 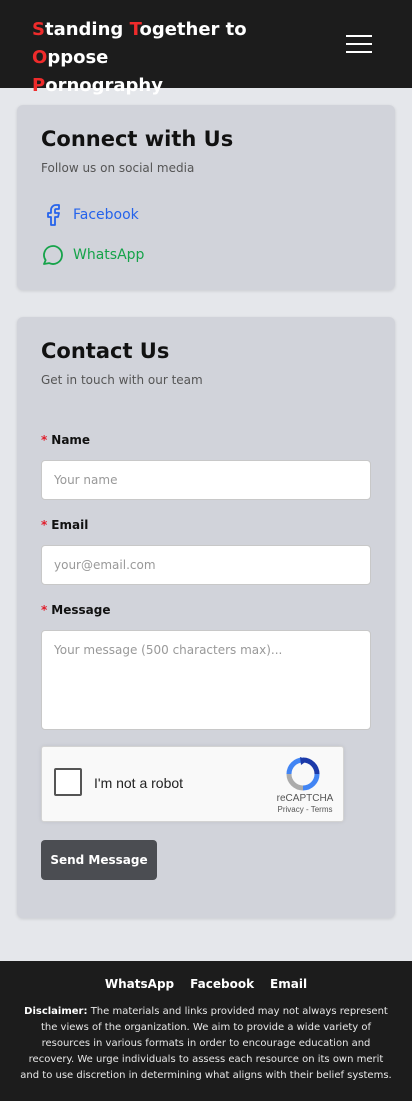 I want to click on footer-link-email: Email, so click(x=288, y=984).